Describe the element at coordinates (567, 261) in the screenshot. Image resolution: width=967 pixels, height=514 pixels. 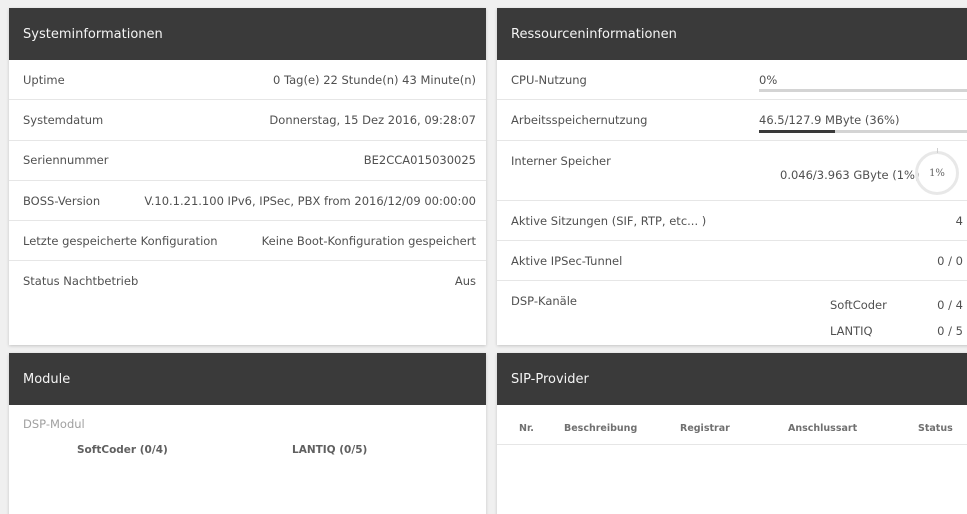
I see `ipsec-label: Aktive IPSec-Tunnel` at that location.